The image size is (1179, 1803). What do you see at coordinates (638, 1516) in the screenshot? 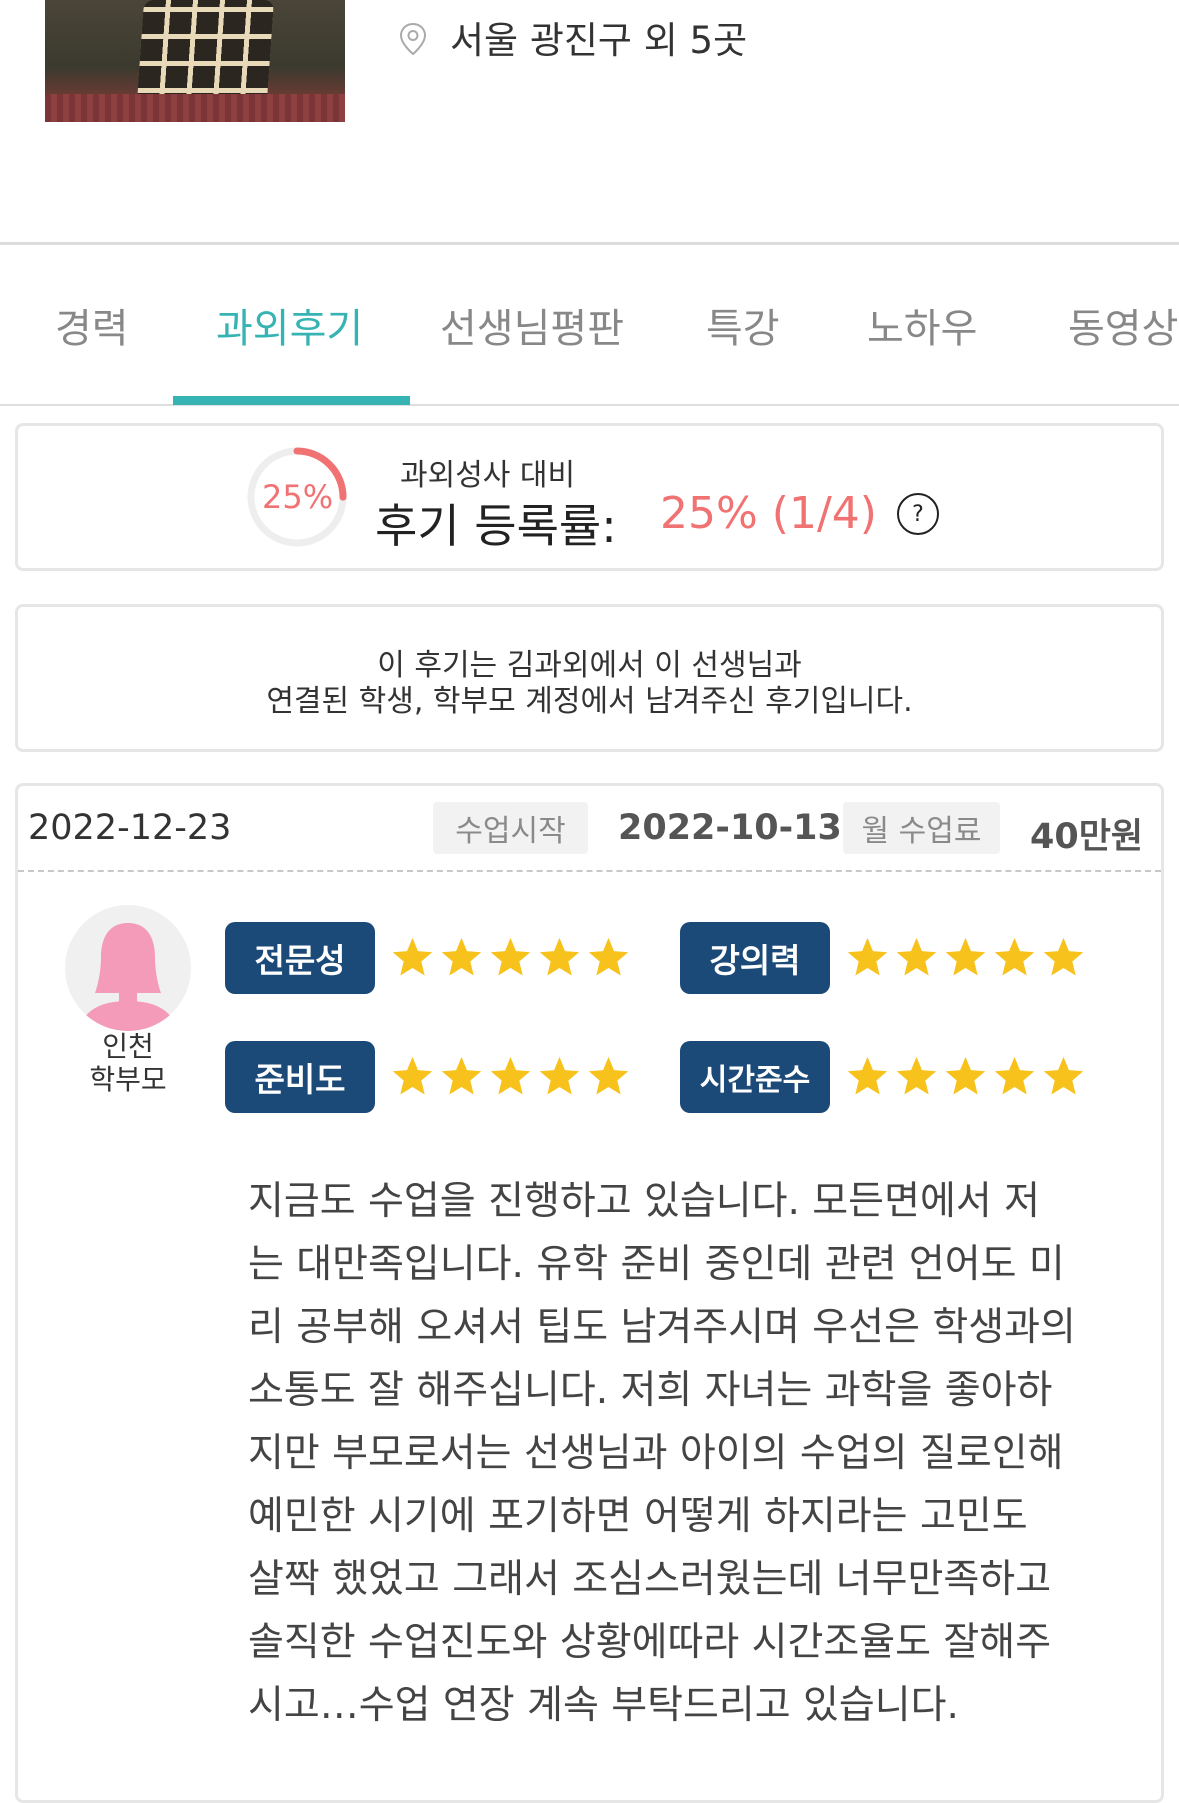
I see `review-line: 예민한 시기에 포기하면 어떻게 하지라는 고민도` at bounding box center [638, 1516].